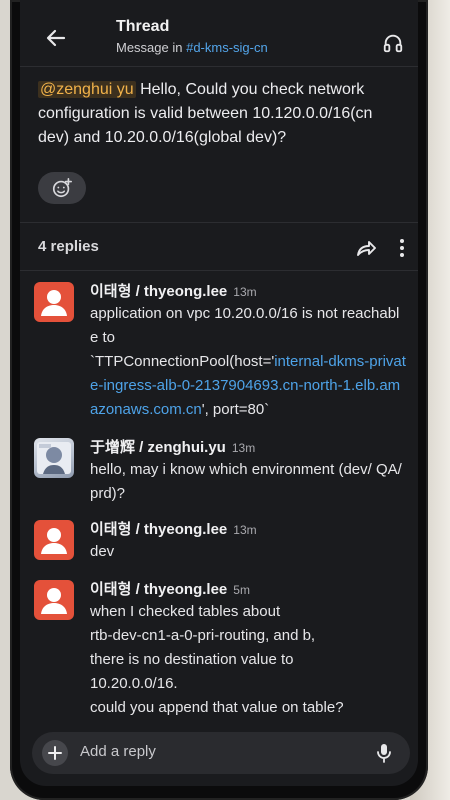 The height and width of the screenshot is (800, 450). Describe the element at coordinates (219, 270) in the screenshot. I see `replies-divider` at that location.